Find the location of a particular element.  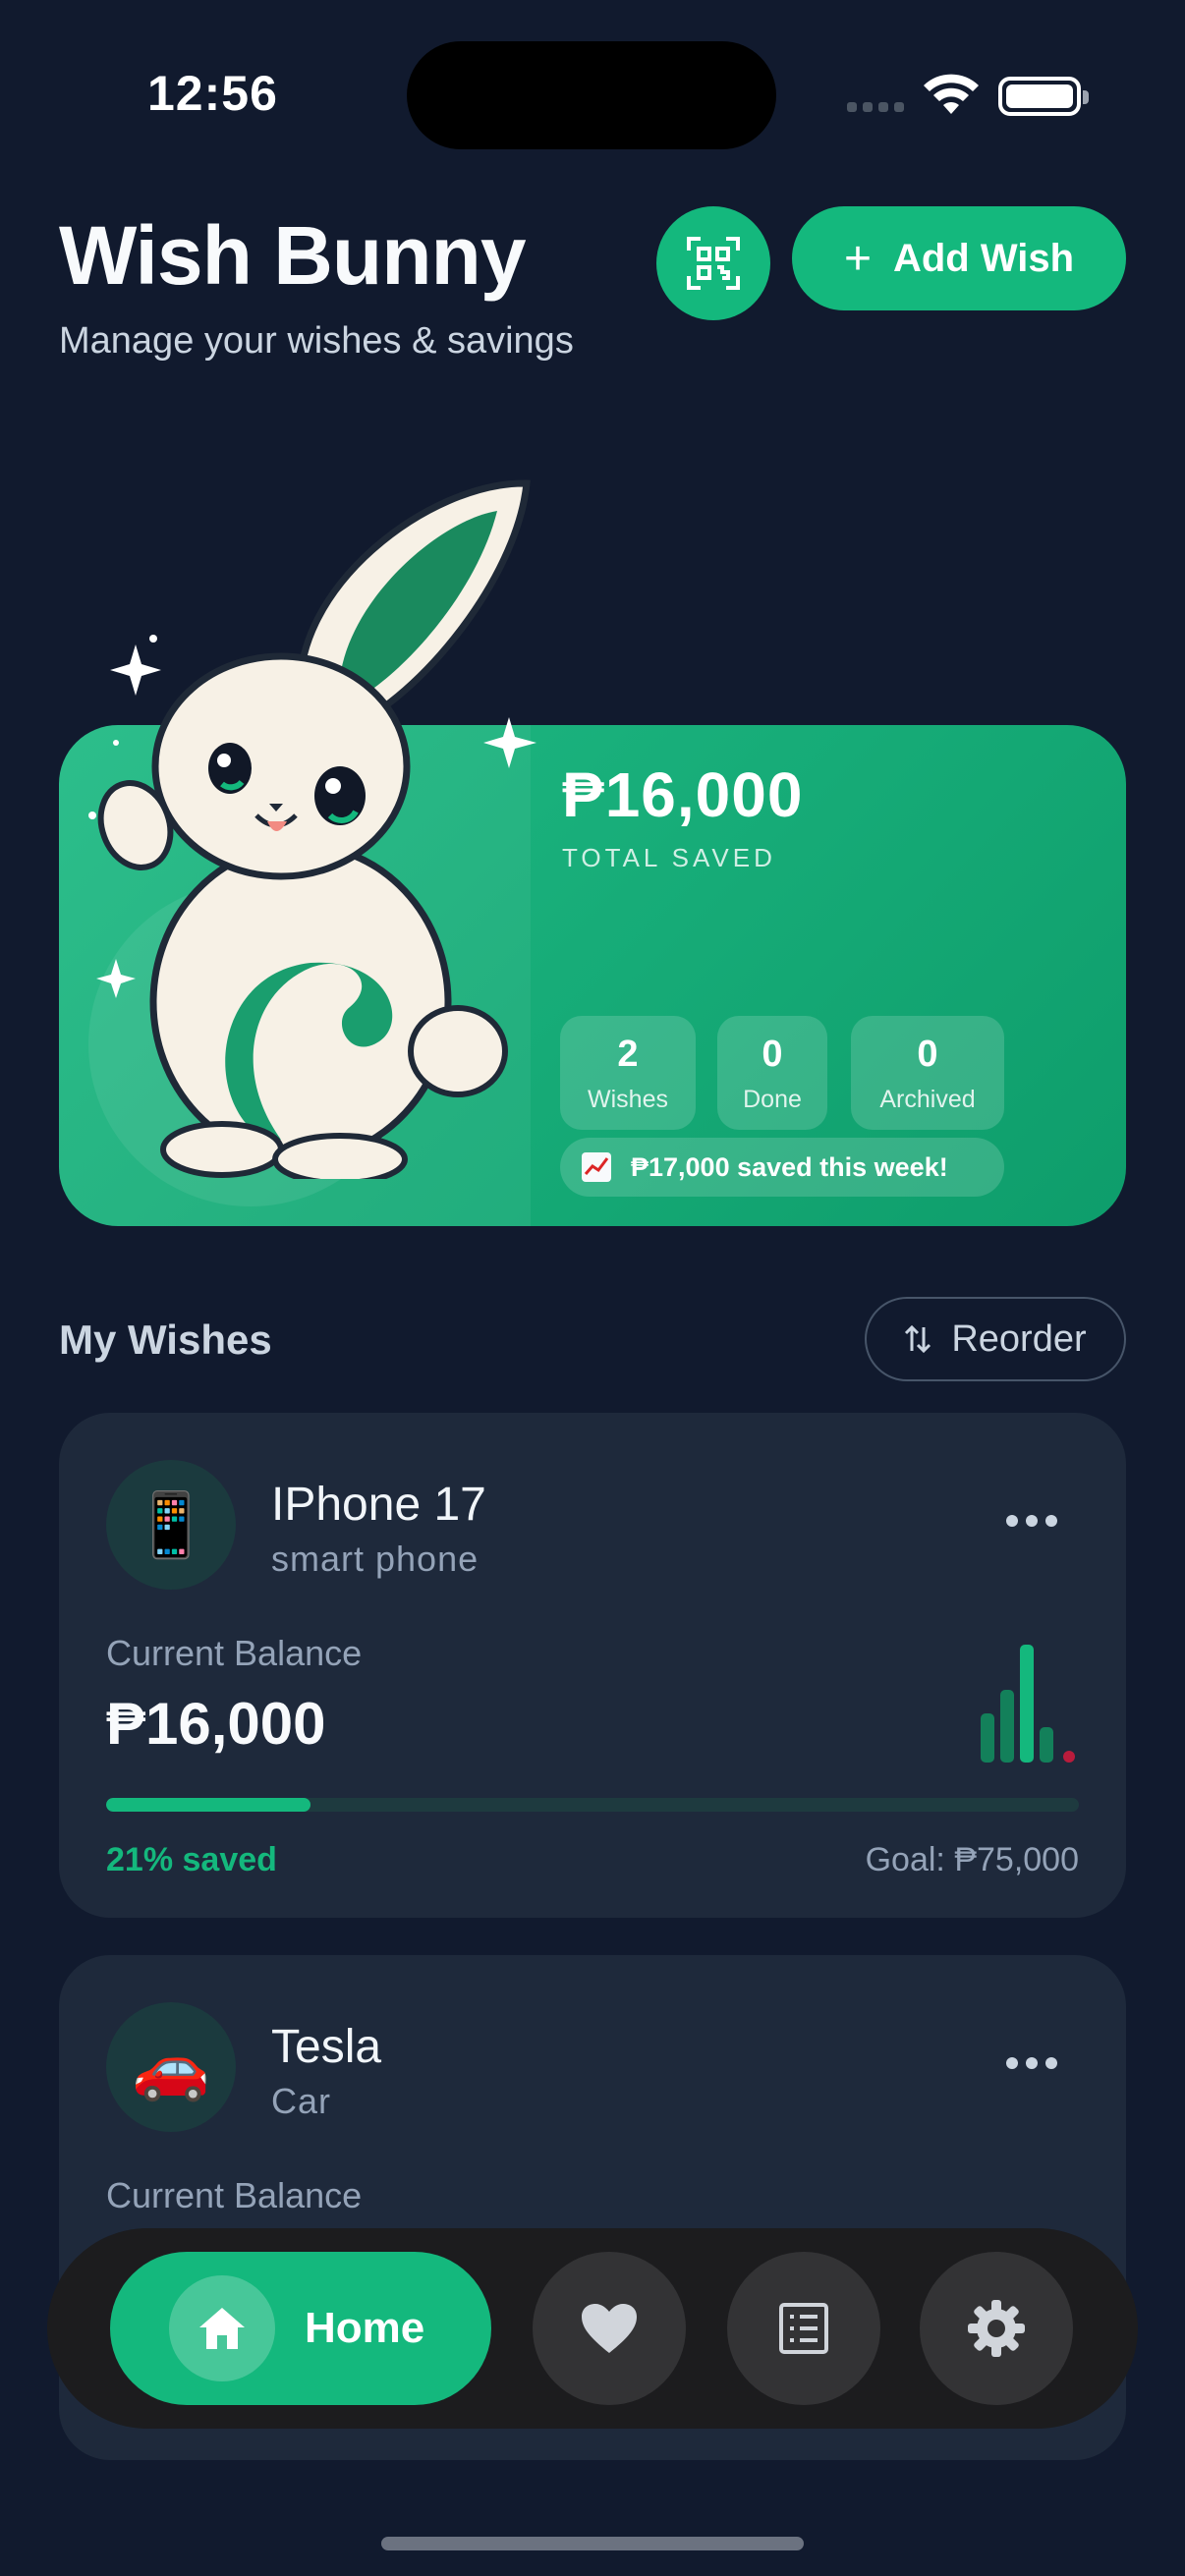

stat-wishes-value: 2 is located at coordinates (628, 1054).